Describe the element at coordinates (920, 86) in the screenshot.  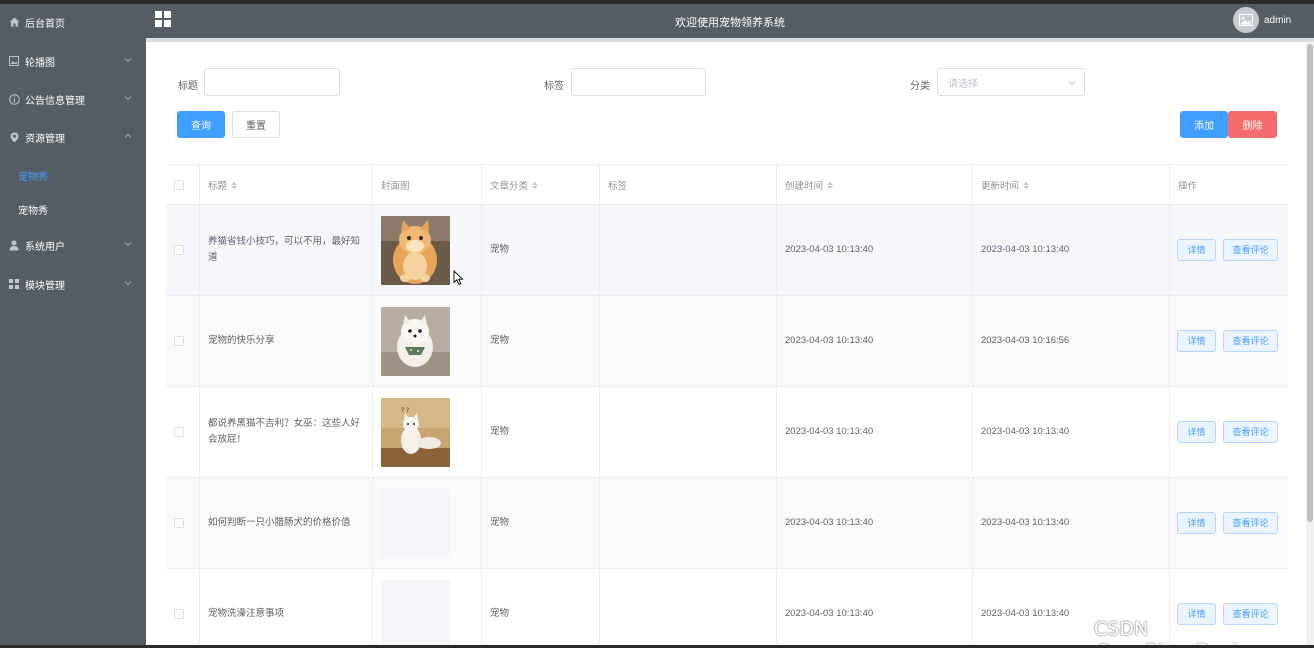
I see `category-label: 分类` at that location.